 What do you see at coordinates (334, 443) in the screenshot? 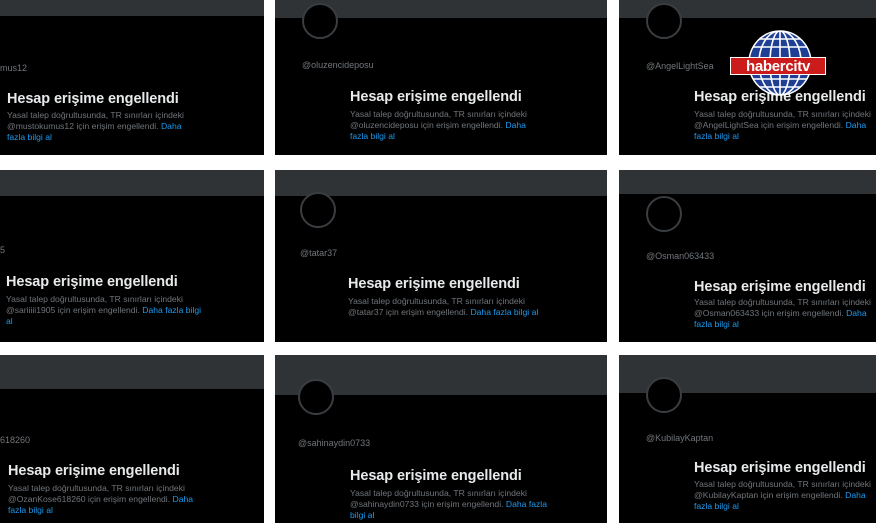
I see `account-handle: @sahinaydin0733` at bounding box center [334, 443].